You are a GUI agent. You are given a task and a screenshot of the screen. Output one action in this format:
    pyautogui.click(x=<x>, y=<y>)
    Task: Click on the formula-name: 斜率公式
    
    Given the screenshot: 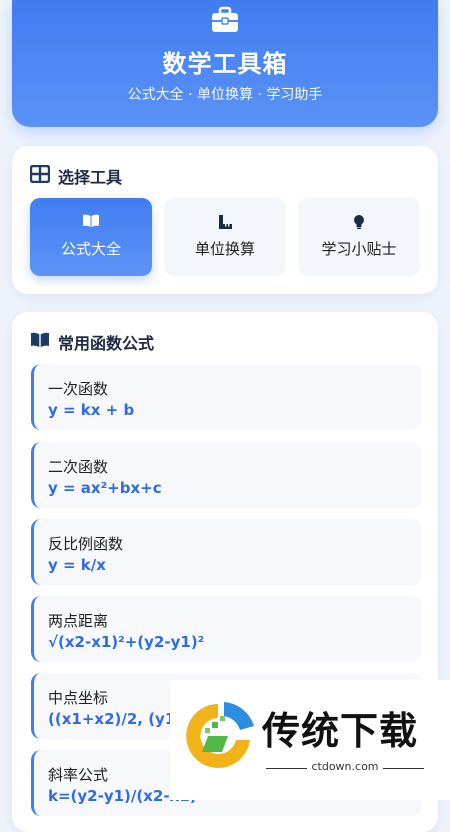 What is the action you would take?
    pyautogui.click(x=78, y=775)
    